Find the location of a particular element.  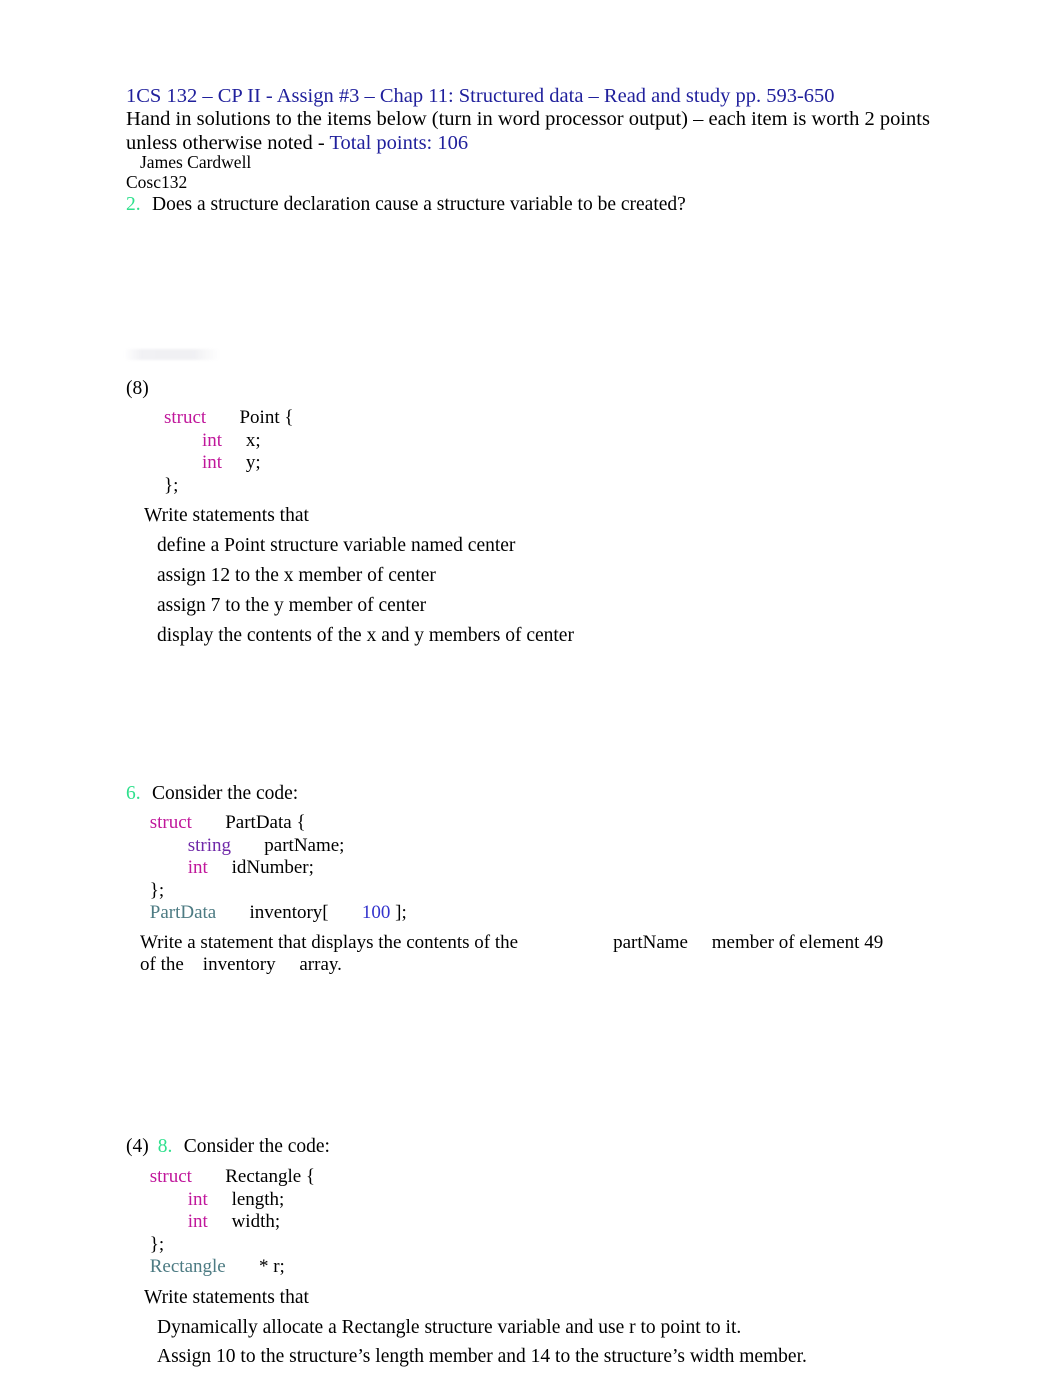

item-8-prompt: Consider the code: is located at coordinates (256, 1146).